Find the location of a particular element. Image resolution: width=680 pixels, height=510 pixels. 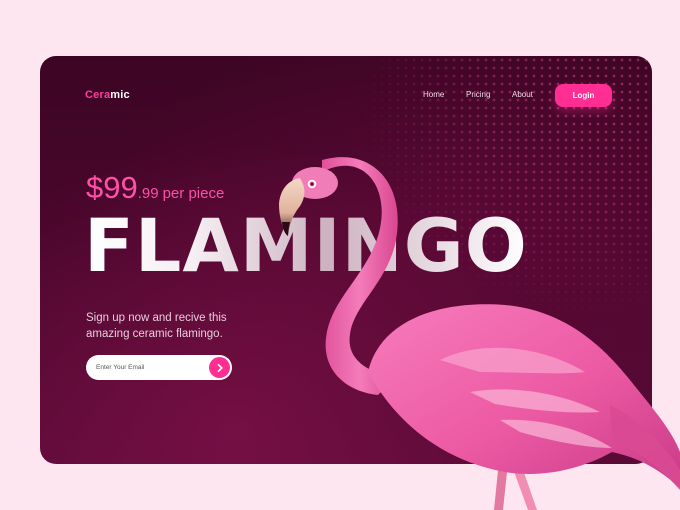

email-input is located at coordinates (148, 367).